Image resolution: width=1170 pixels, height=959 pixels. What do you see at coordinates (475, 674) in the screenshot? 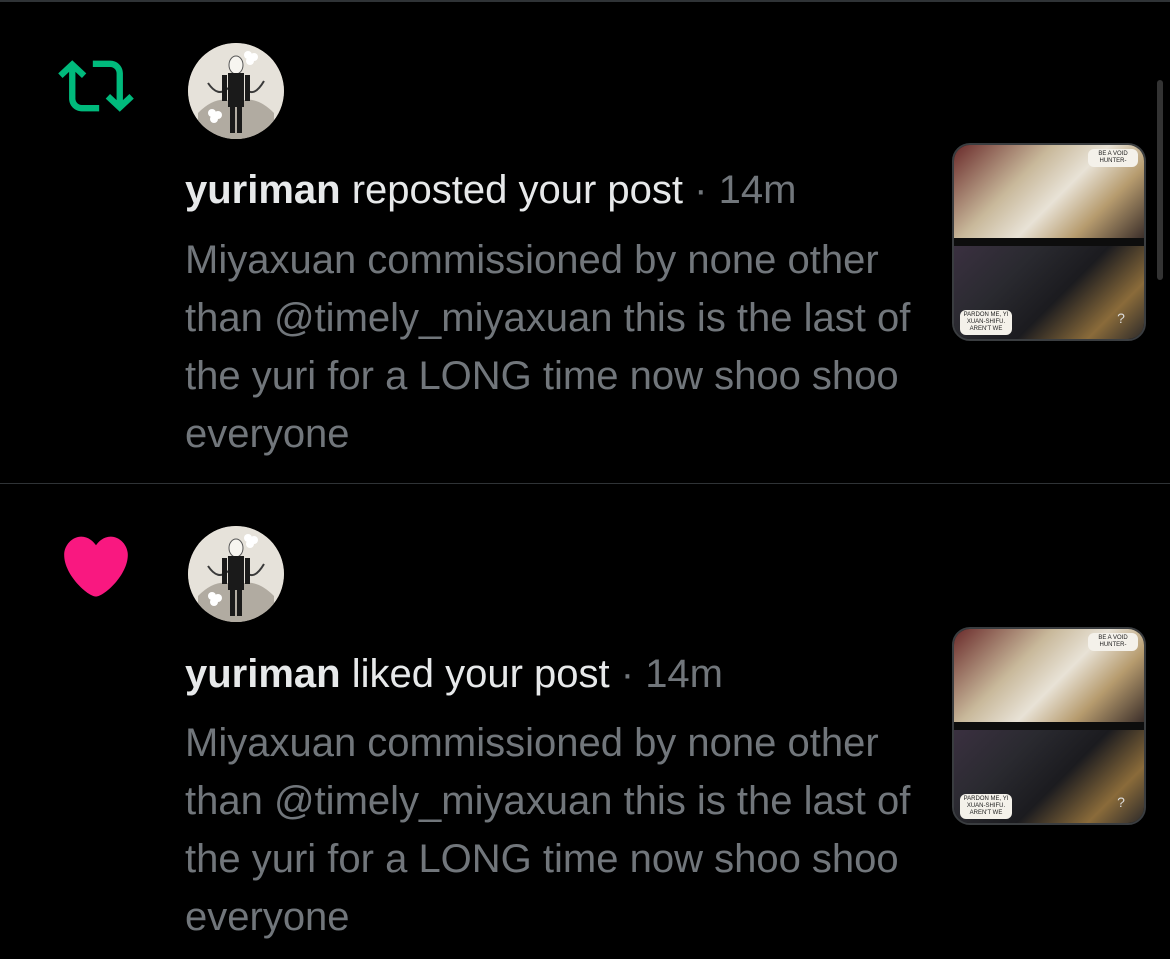
I see `action-text: liked your post` at bounding box center [475, 674].